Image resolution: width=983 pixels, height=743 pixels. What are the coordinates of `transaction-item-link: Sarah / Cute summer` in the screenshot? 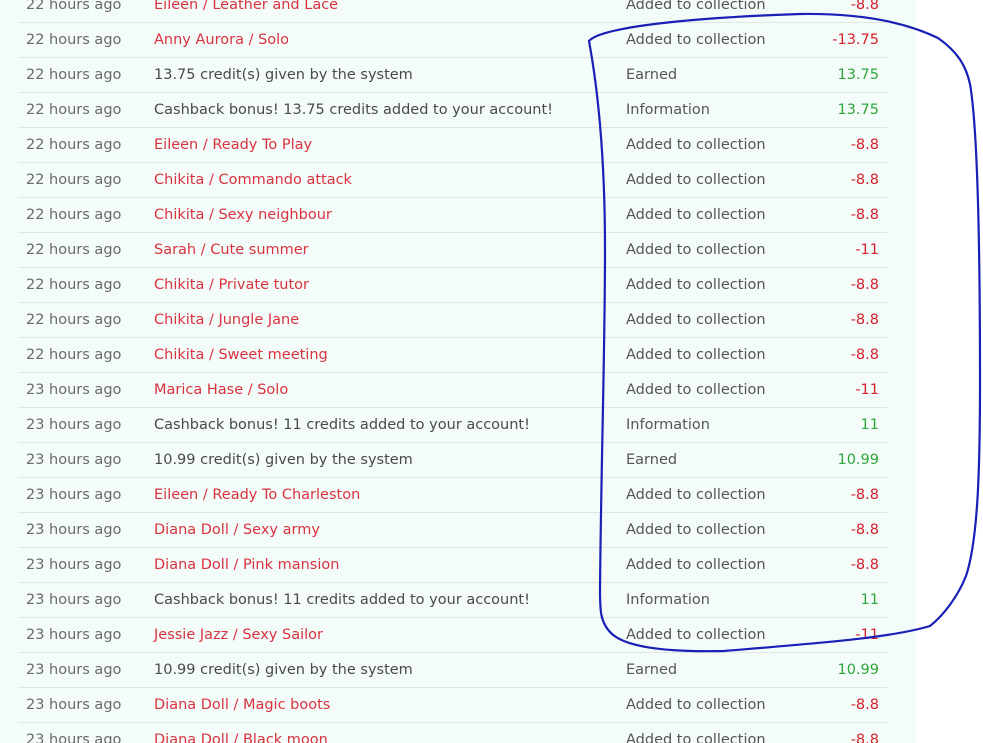 It's located at (231, 250).